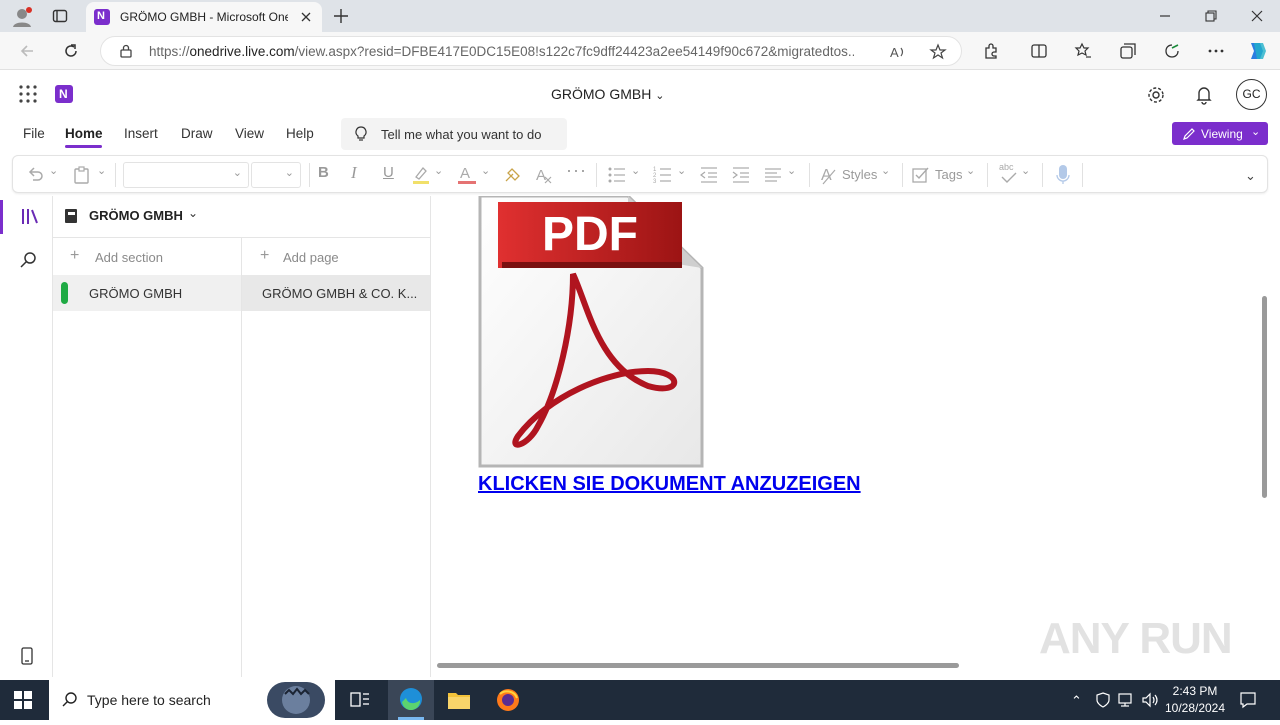 Image resolution: width=1280 pixels, height=725 pixels. Describe the element at coordinates (591, 331) in the screenshot. I see `pdf-document-image: PDF` at that location.